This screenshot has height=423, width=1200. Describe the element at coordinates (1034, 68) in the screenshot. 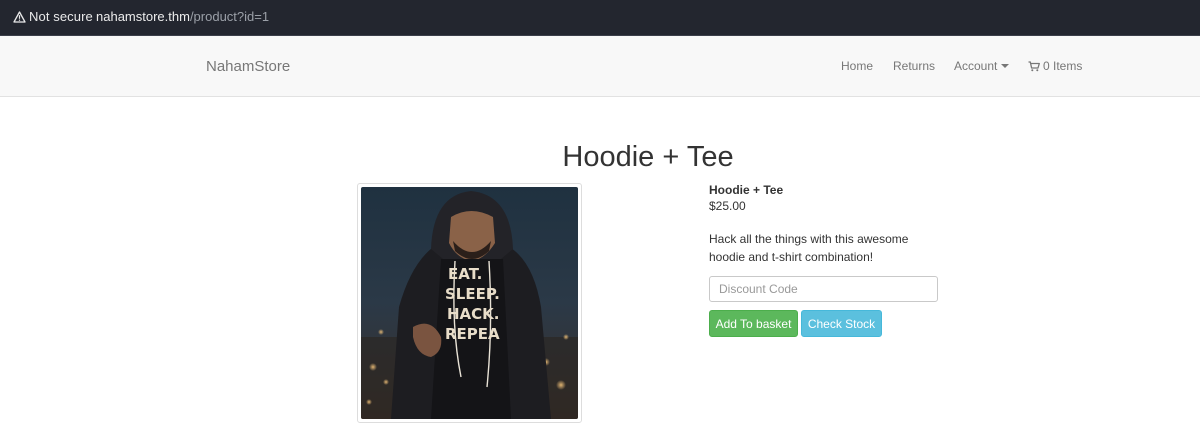

I see `shopping-cart-icon` at that location.